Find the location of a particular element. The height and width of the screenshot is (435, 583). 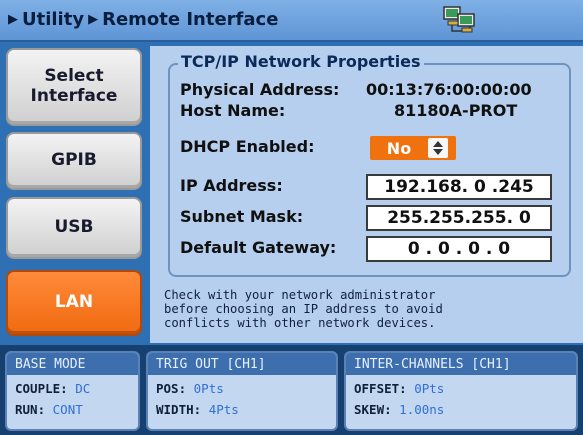

host-name-label: Host Name: is located at coordinates (233, 110).